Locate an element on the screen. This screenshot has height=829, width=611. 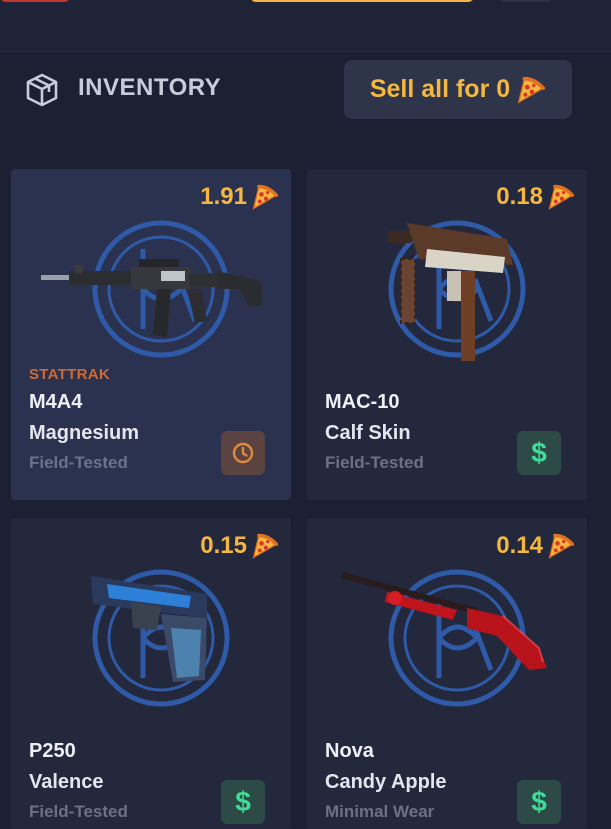
nova-weapon-image is located at coordinates (444, 643).